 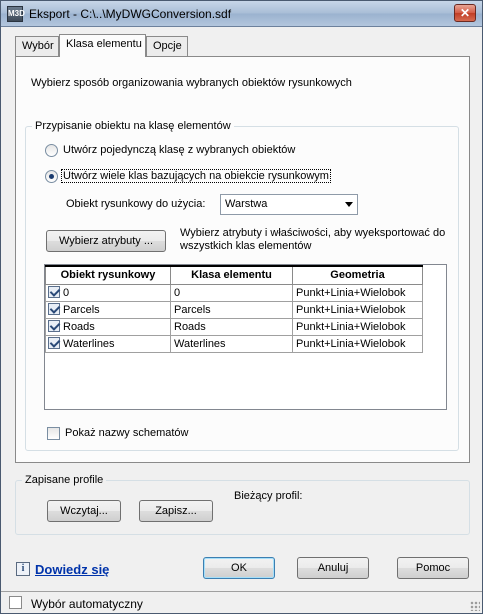 What do you see at coordinates (108, 292) in the screenshot?
I see `cell-object: 0` at bounding box center [108, 292].